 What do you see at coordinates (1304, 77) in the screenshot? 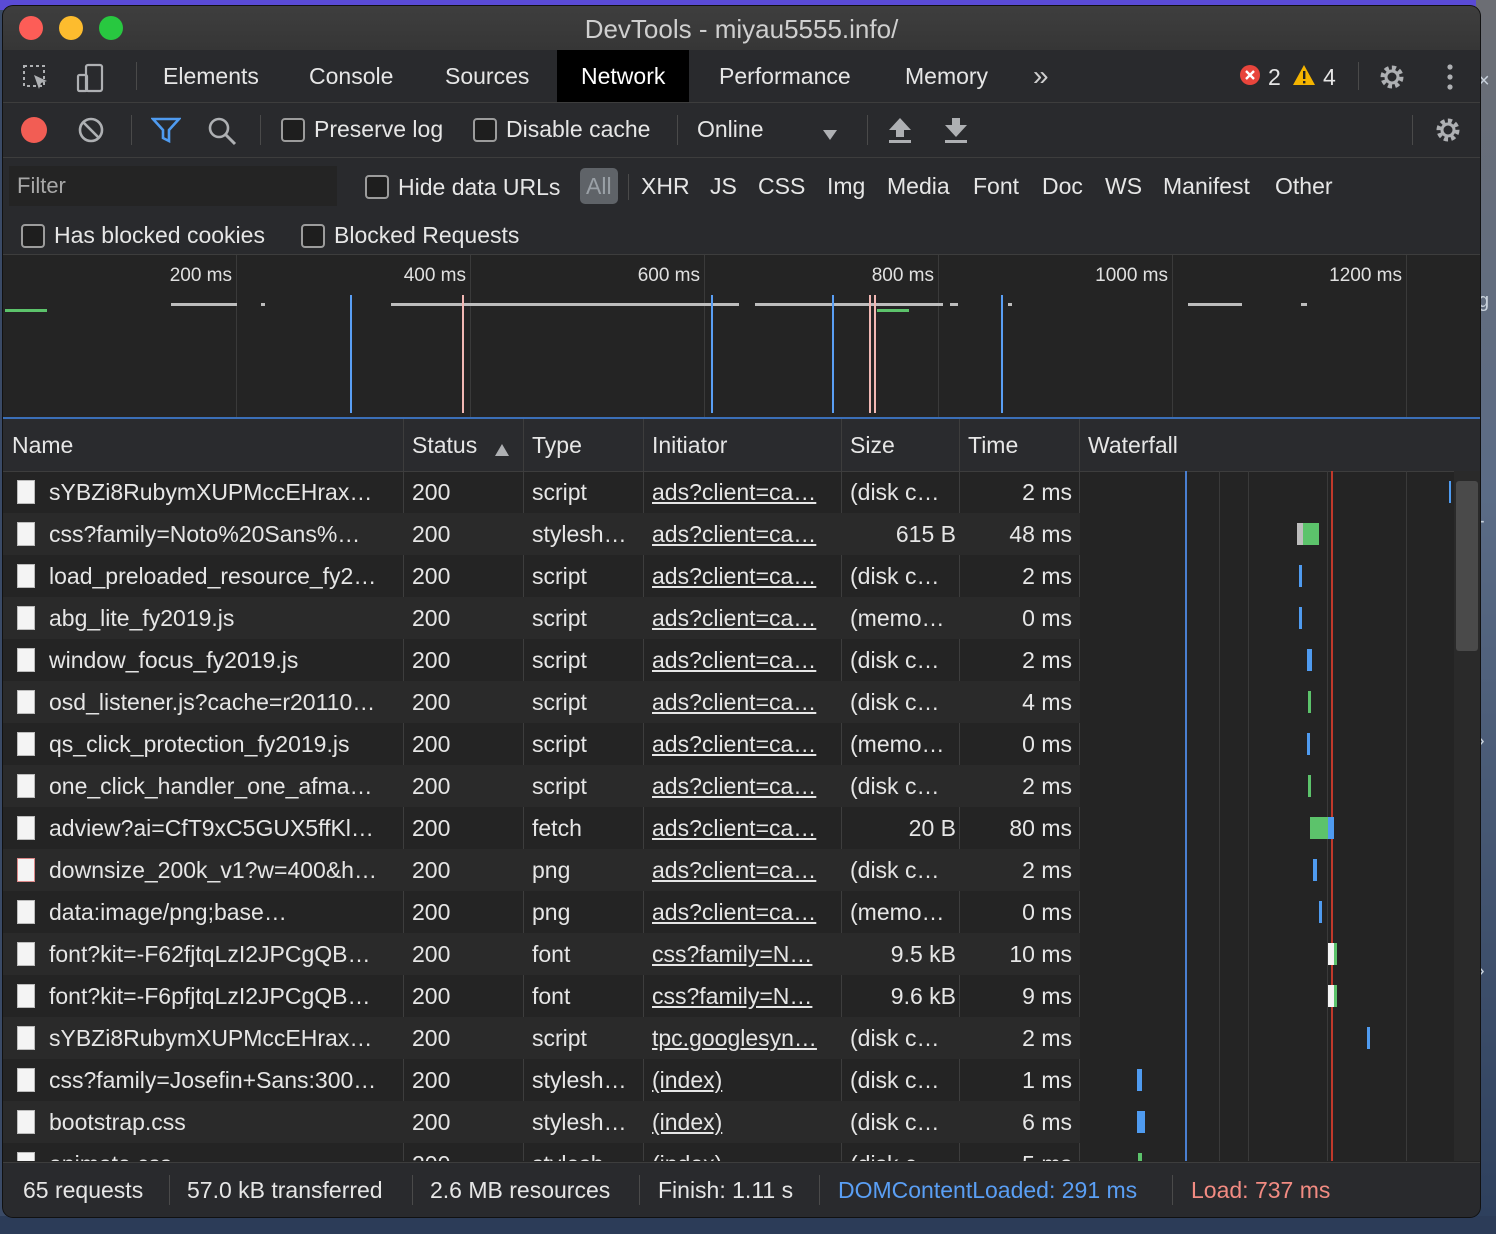
I see `warning-icon` at bounding box center [1304, 77].